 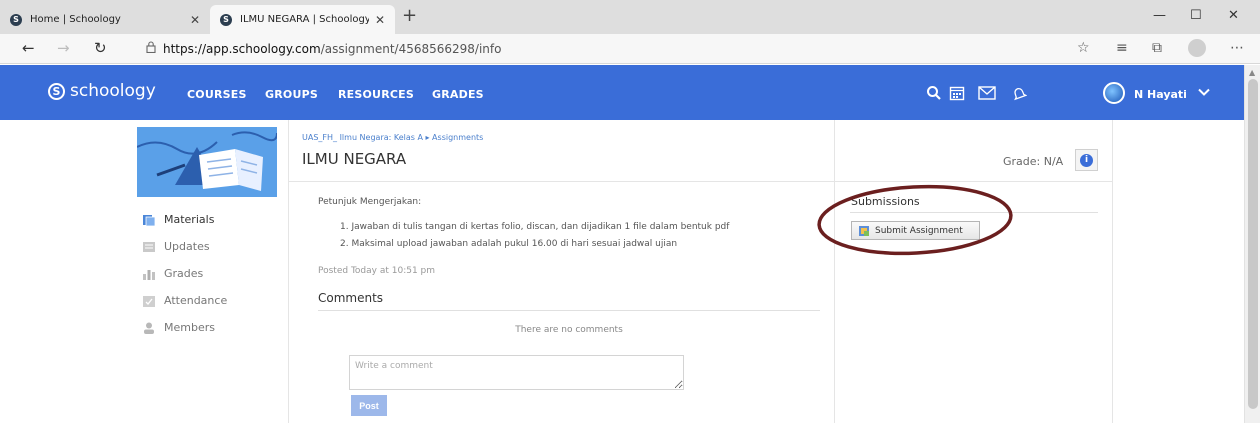 What do you see at coordinates (1019, 93) in the screenshot?
I see `notifications-bell-icon` at bounding box center [1019, 93].